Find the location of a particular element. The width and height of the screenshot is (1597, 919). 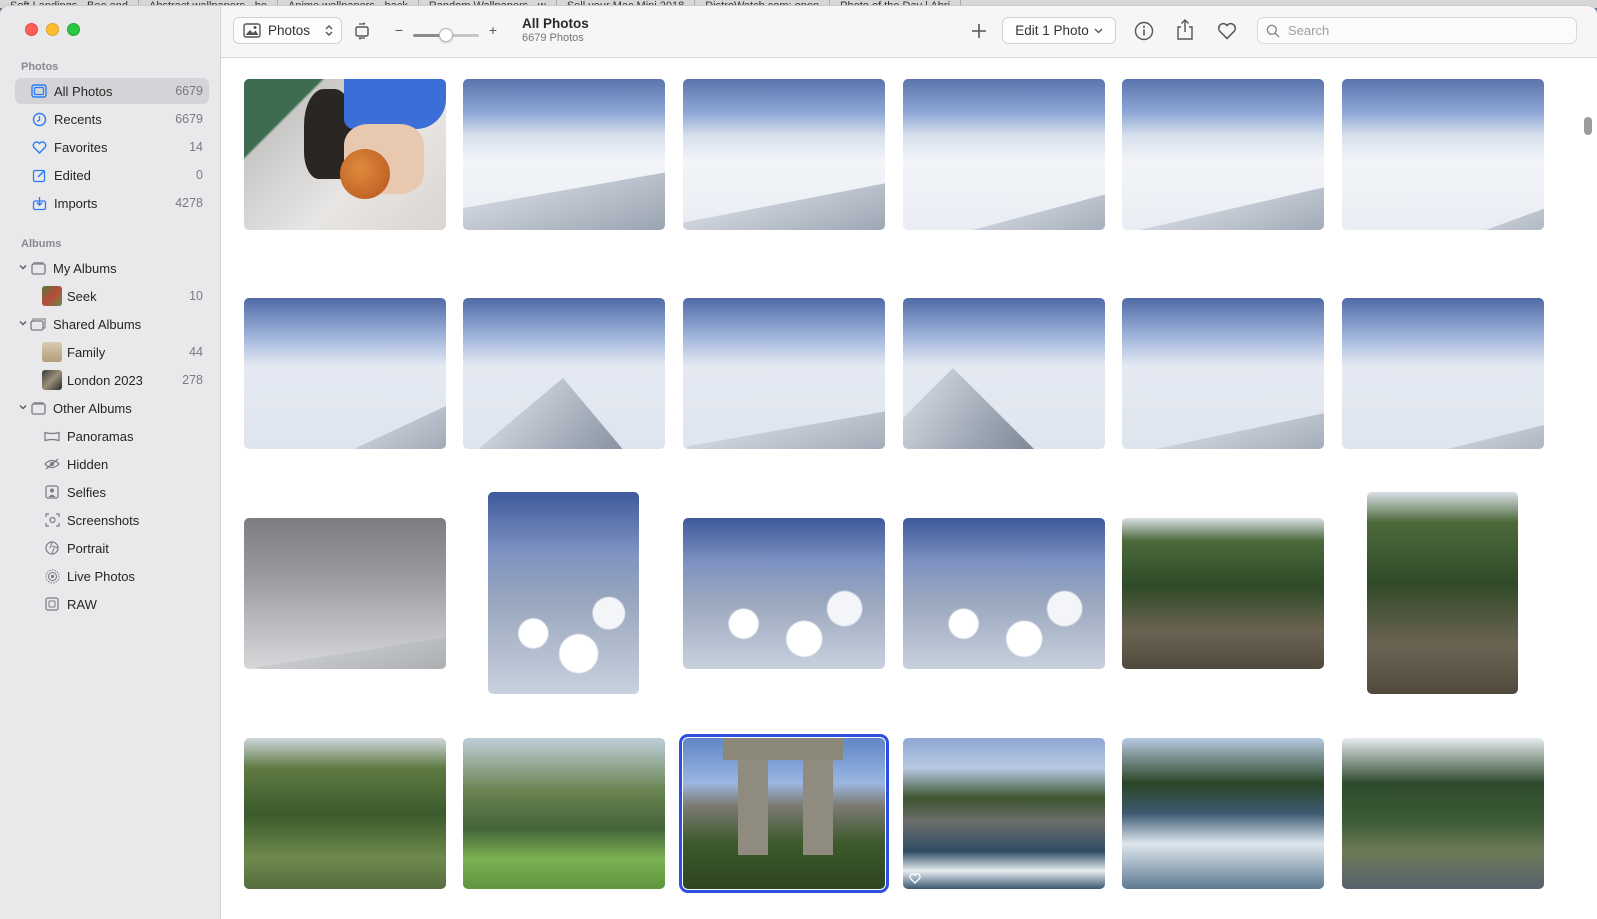

zoom-slider-knob is located at coordinates (446, 35).